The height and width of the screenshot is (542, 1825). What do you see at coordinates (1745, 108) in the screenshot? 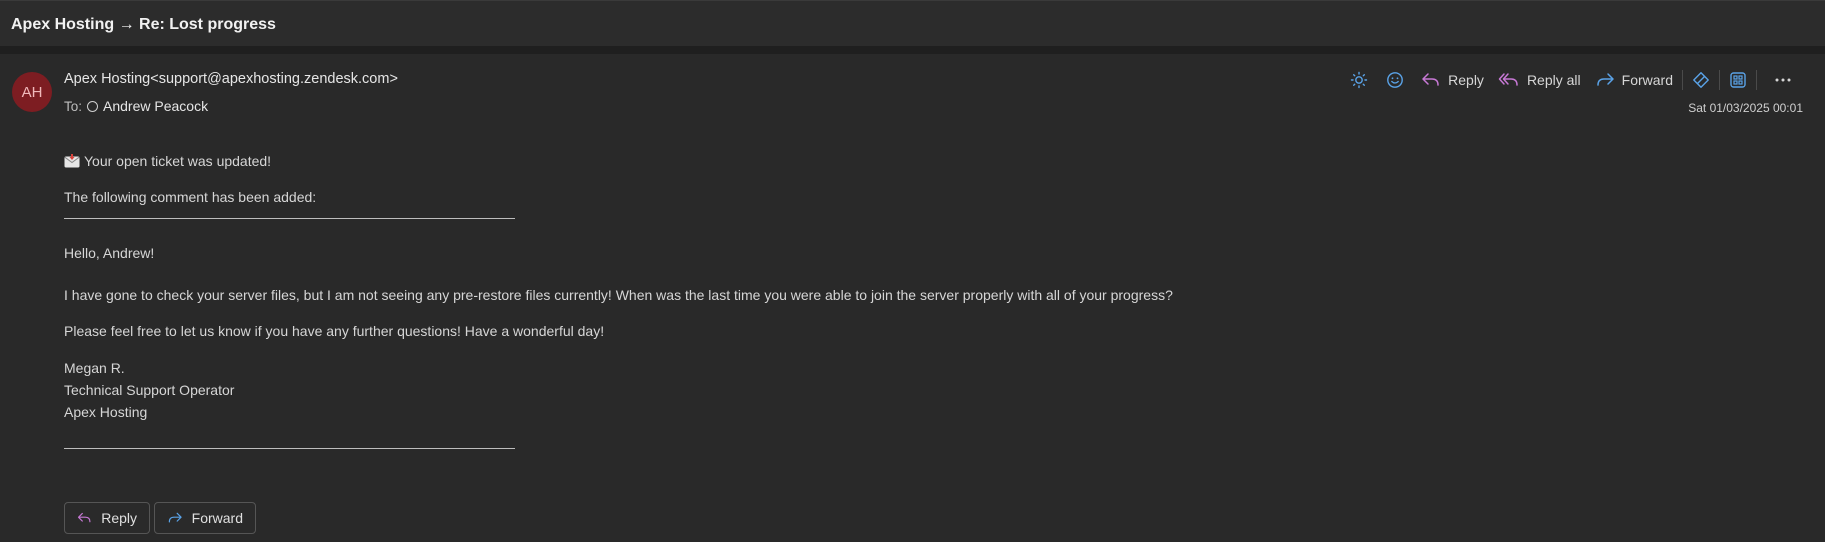
I see `sent-date: Sat 01/03/2025 00:01` at bounding box center [1745, 108].